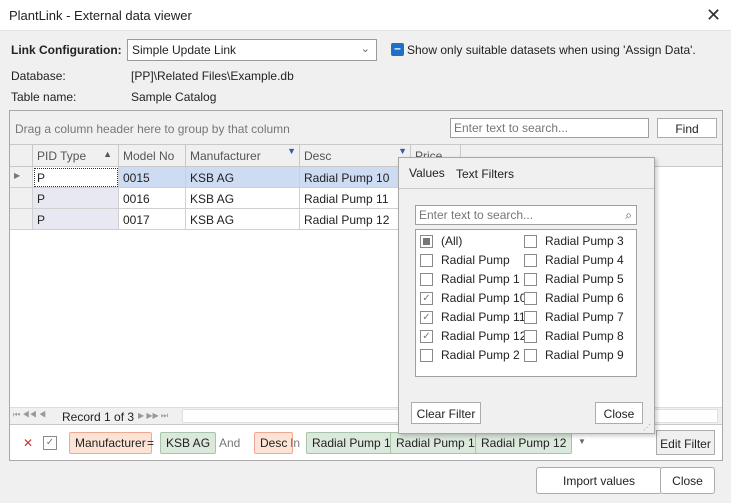  Describe the element at coordinates (229, 443) in the screenshot. I see `filter-and: And` at that location.